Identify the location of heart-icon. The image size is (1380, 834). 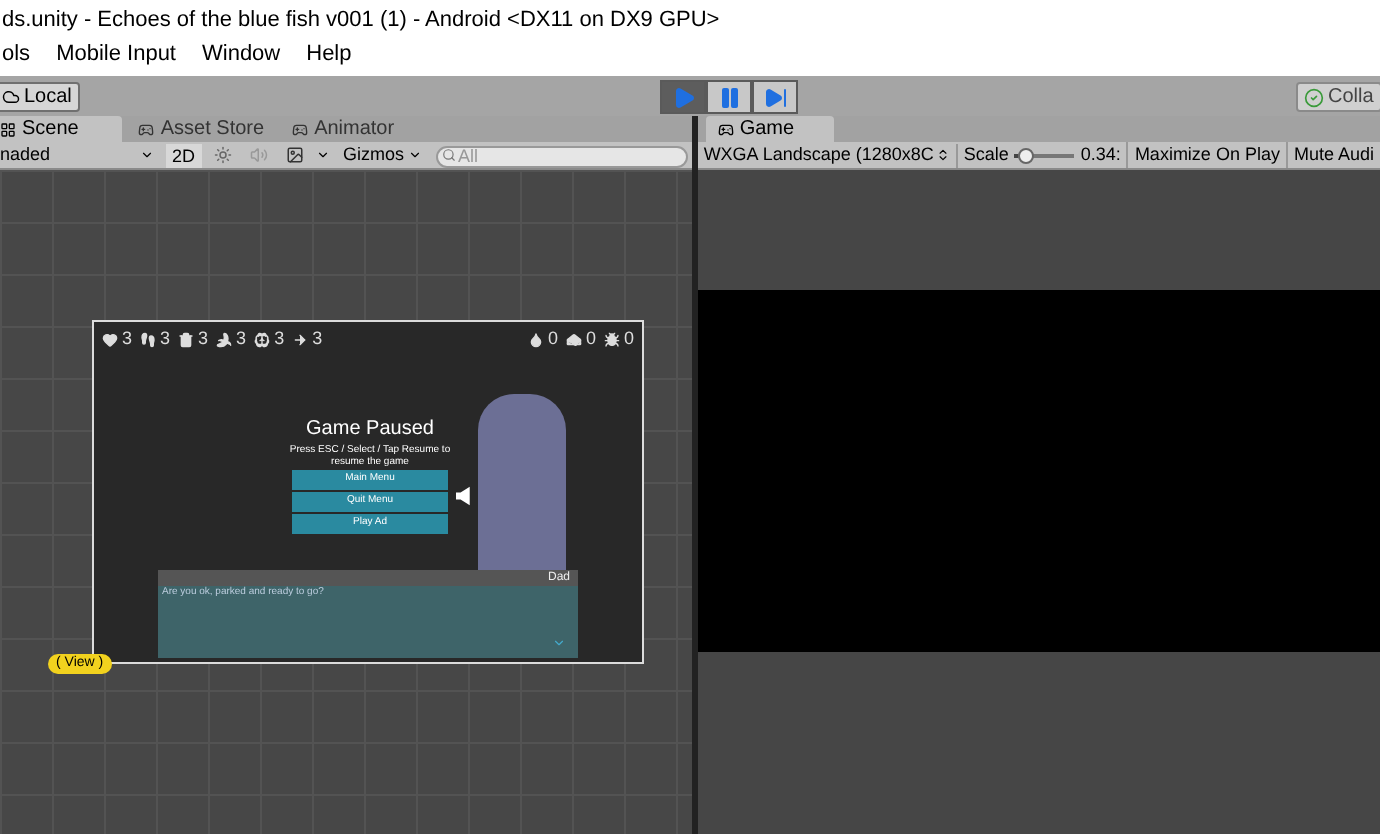
(110, 339).